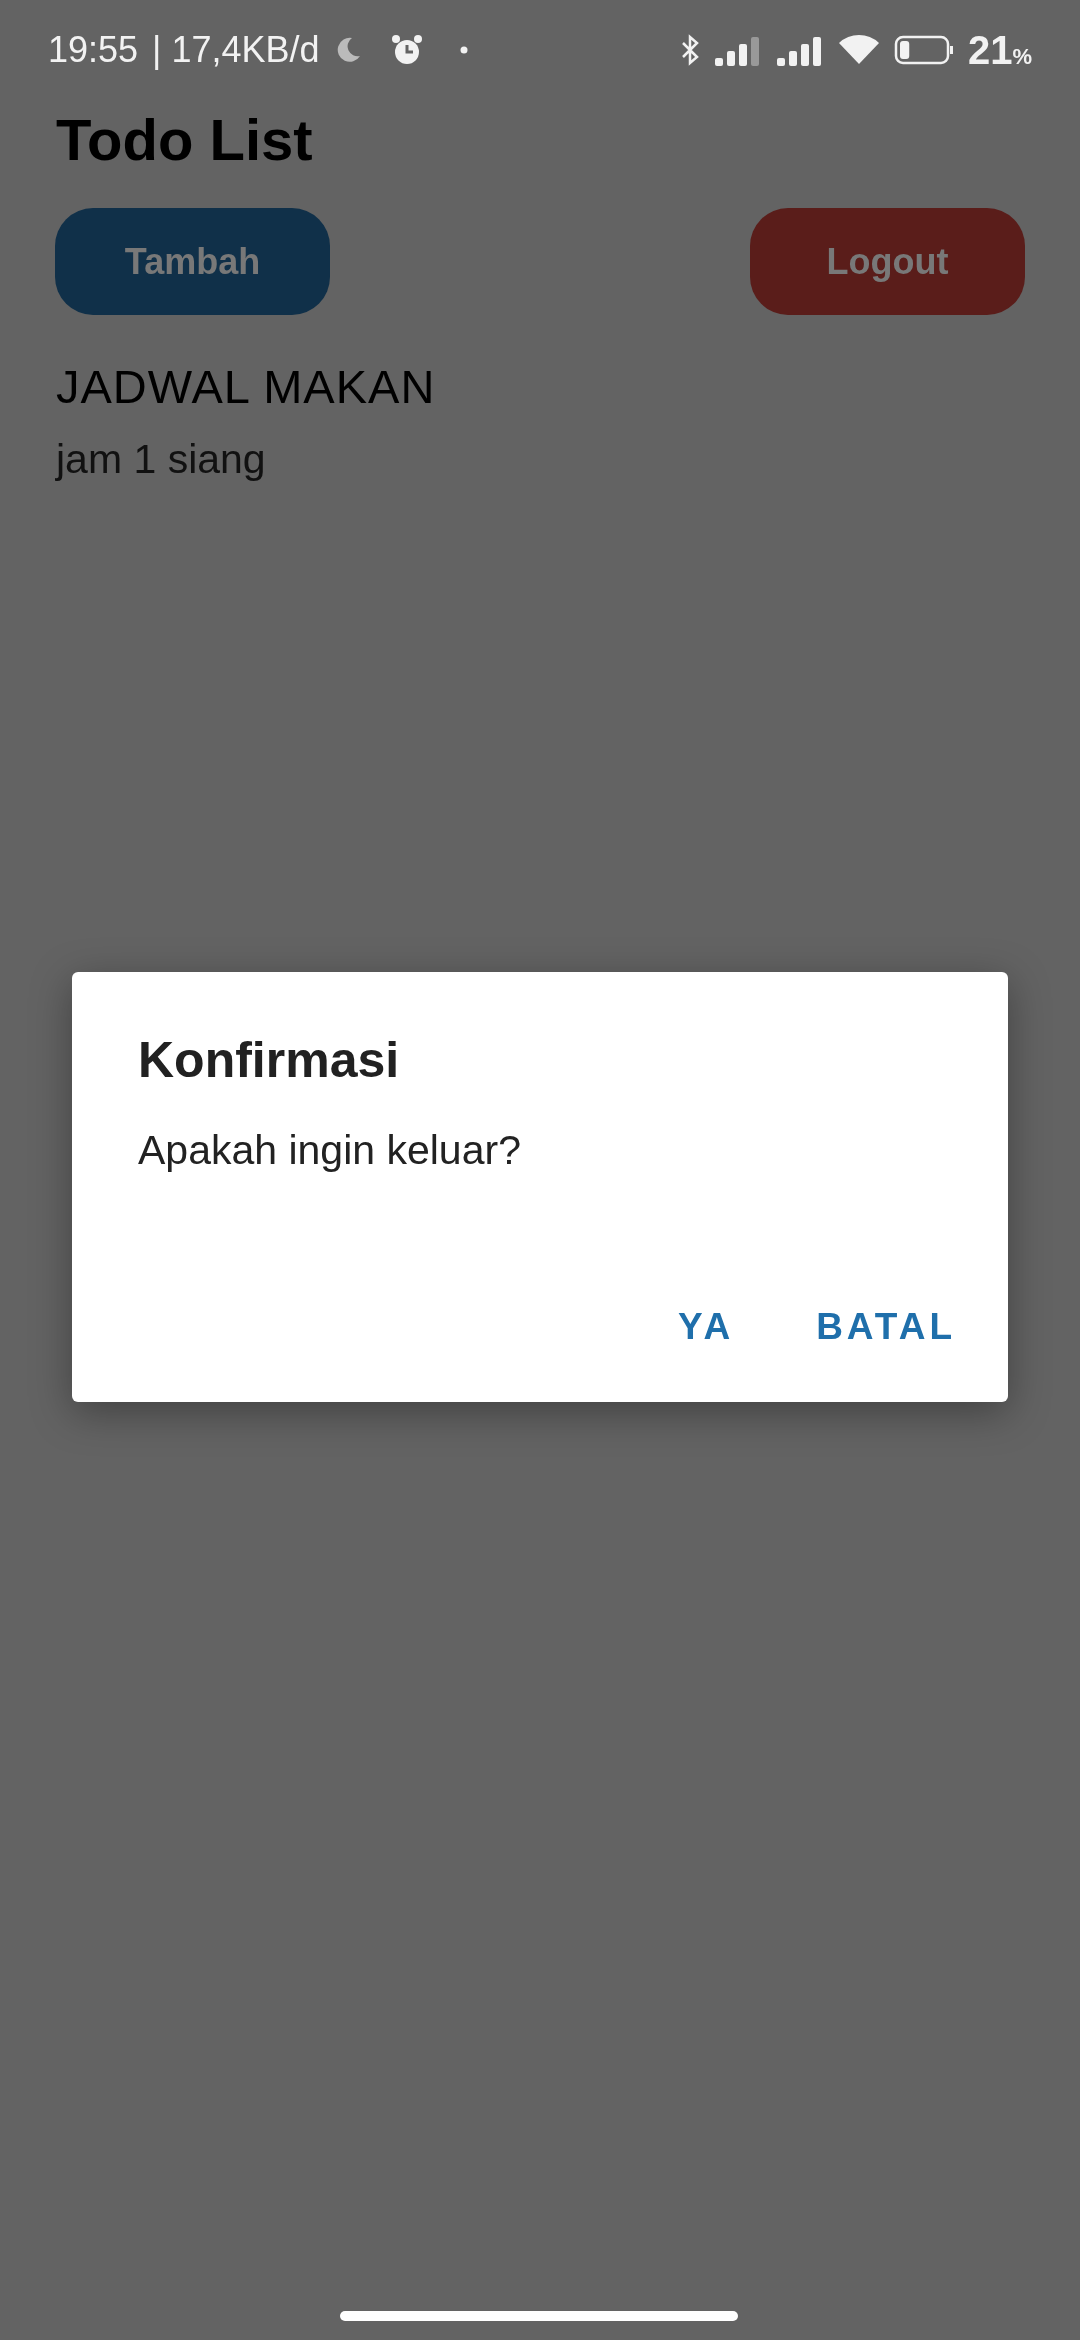  Describe the element at coordinates (192, 261) in the screenshot. I see `add-button: Tambah` at that location.